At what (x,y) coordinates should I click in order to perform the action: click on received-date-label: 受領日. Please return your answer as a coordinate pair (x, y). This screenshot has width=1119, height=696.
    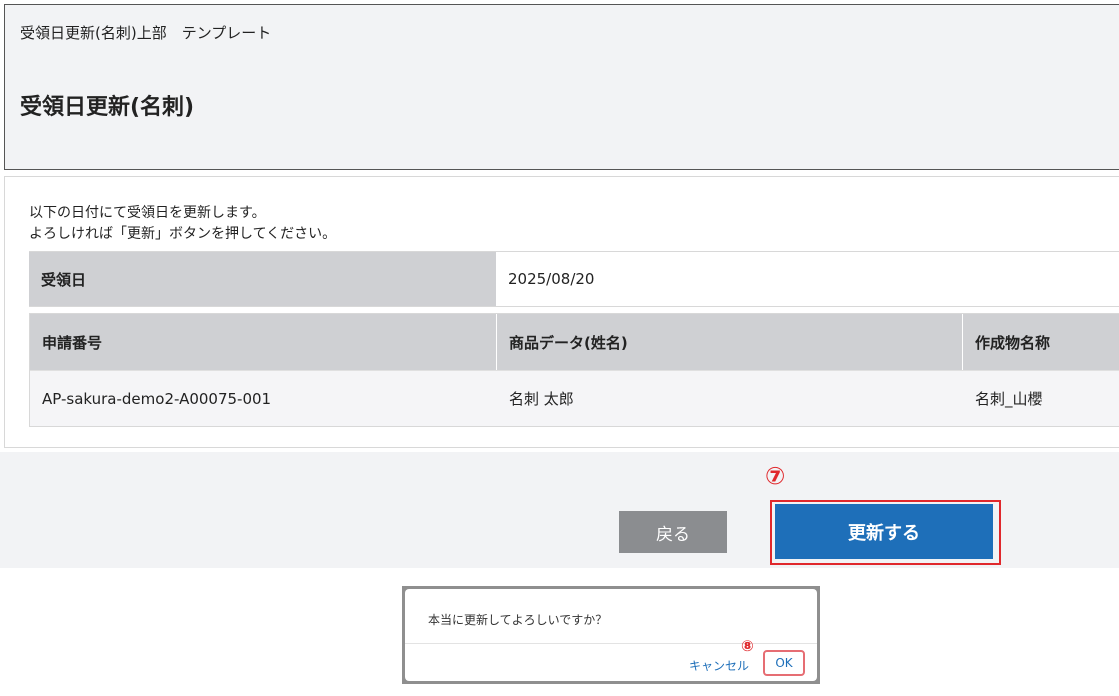
    Looking at the image, I should click on (262, 279).